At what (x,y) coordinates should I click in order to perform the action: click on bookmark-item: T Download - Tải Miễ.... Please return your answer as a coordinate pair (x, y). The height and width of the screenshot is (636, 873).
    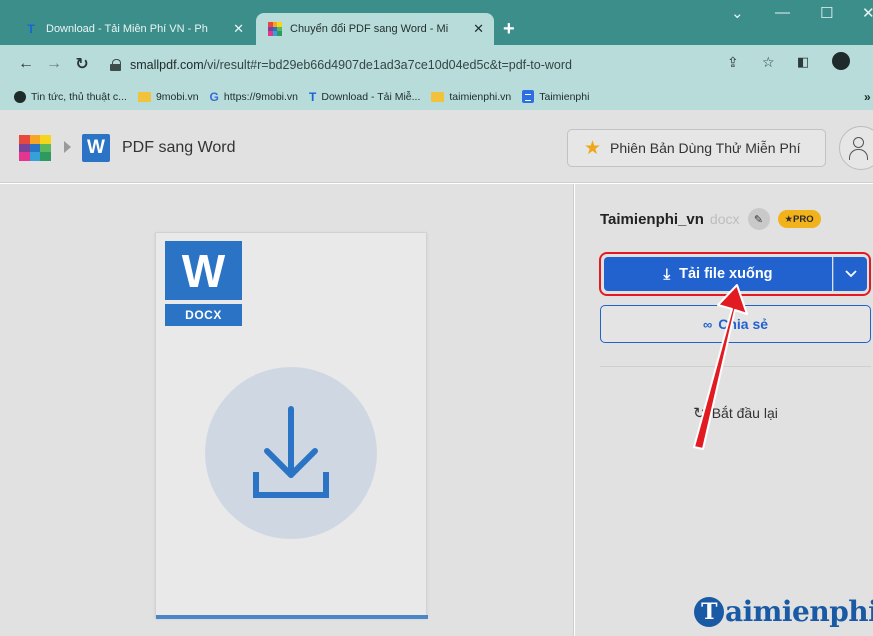
    Looking at the image, I should click on (364, 97).